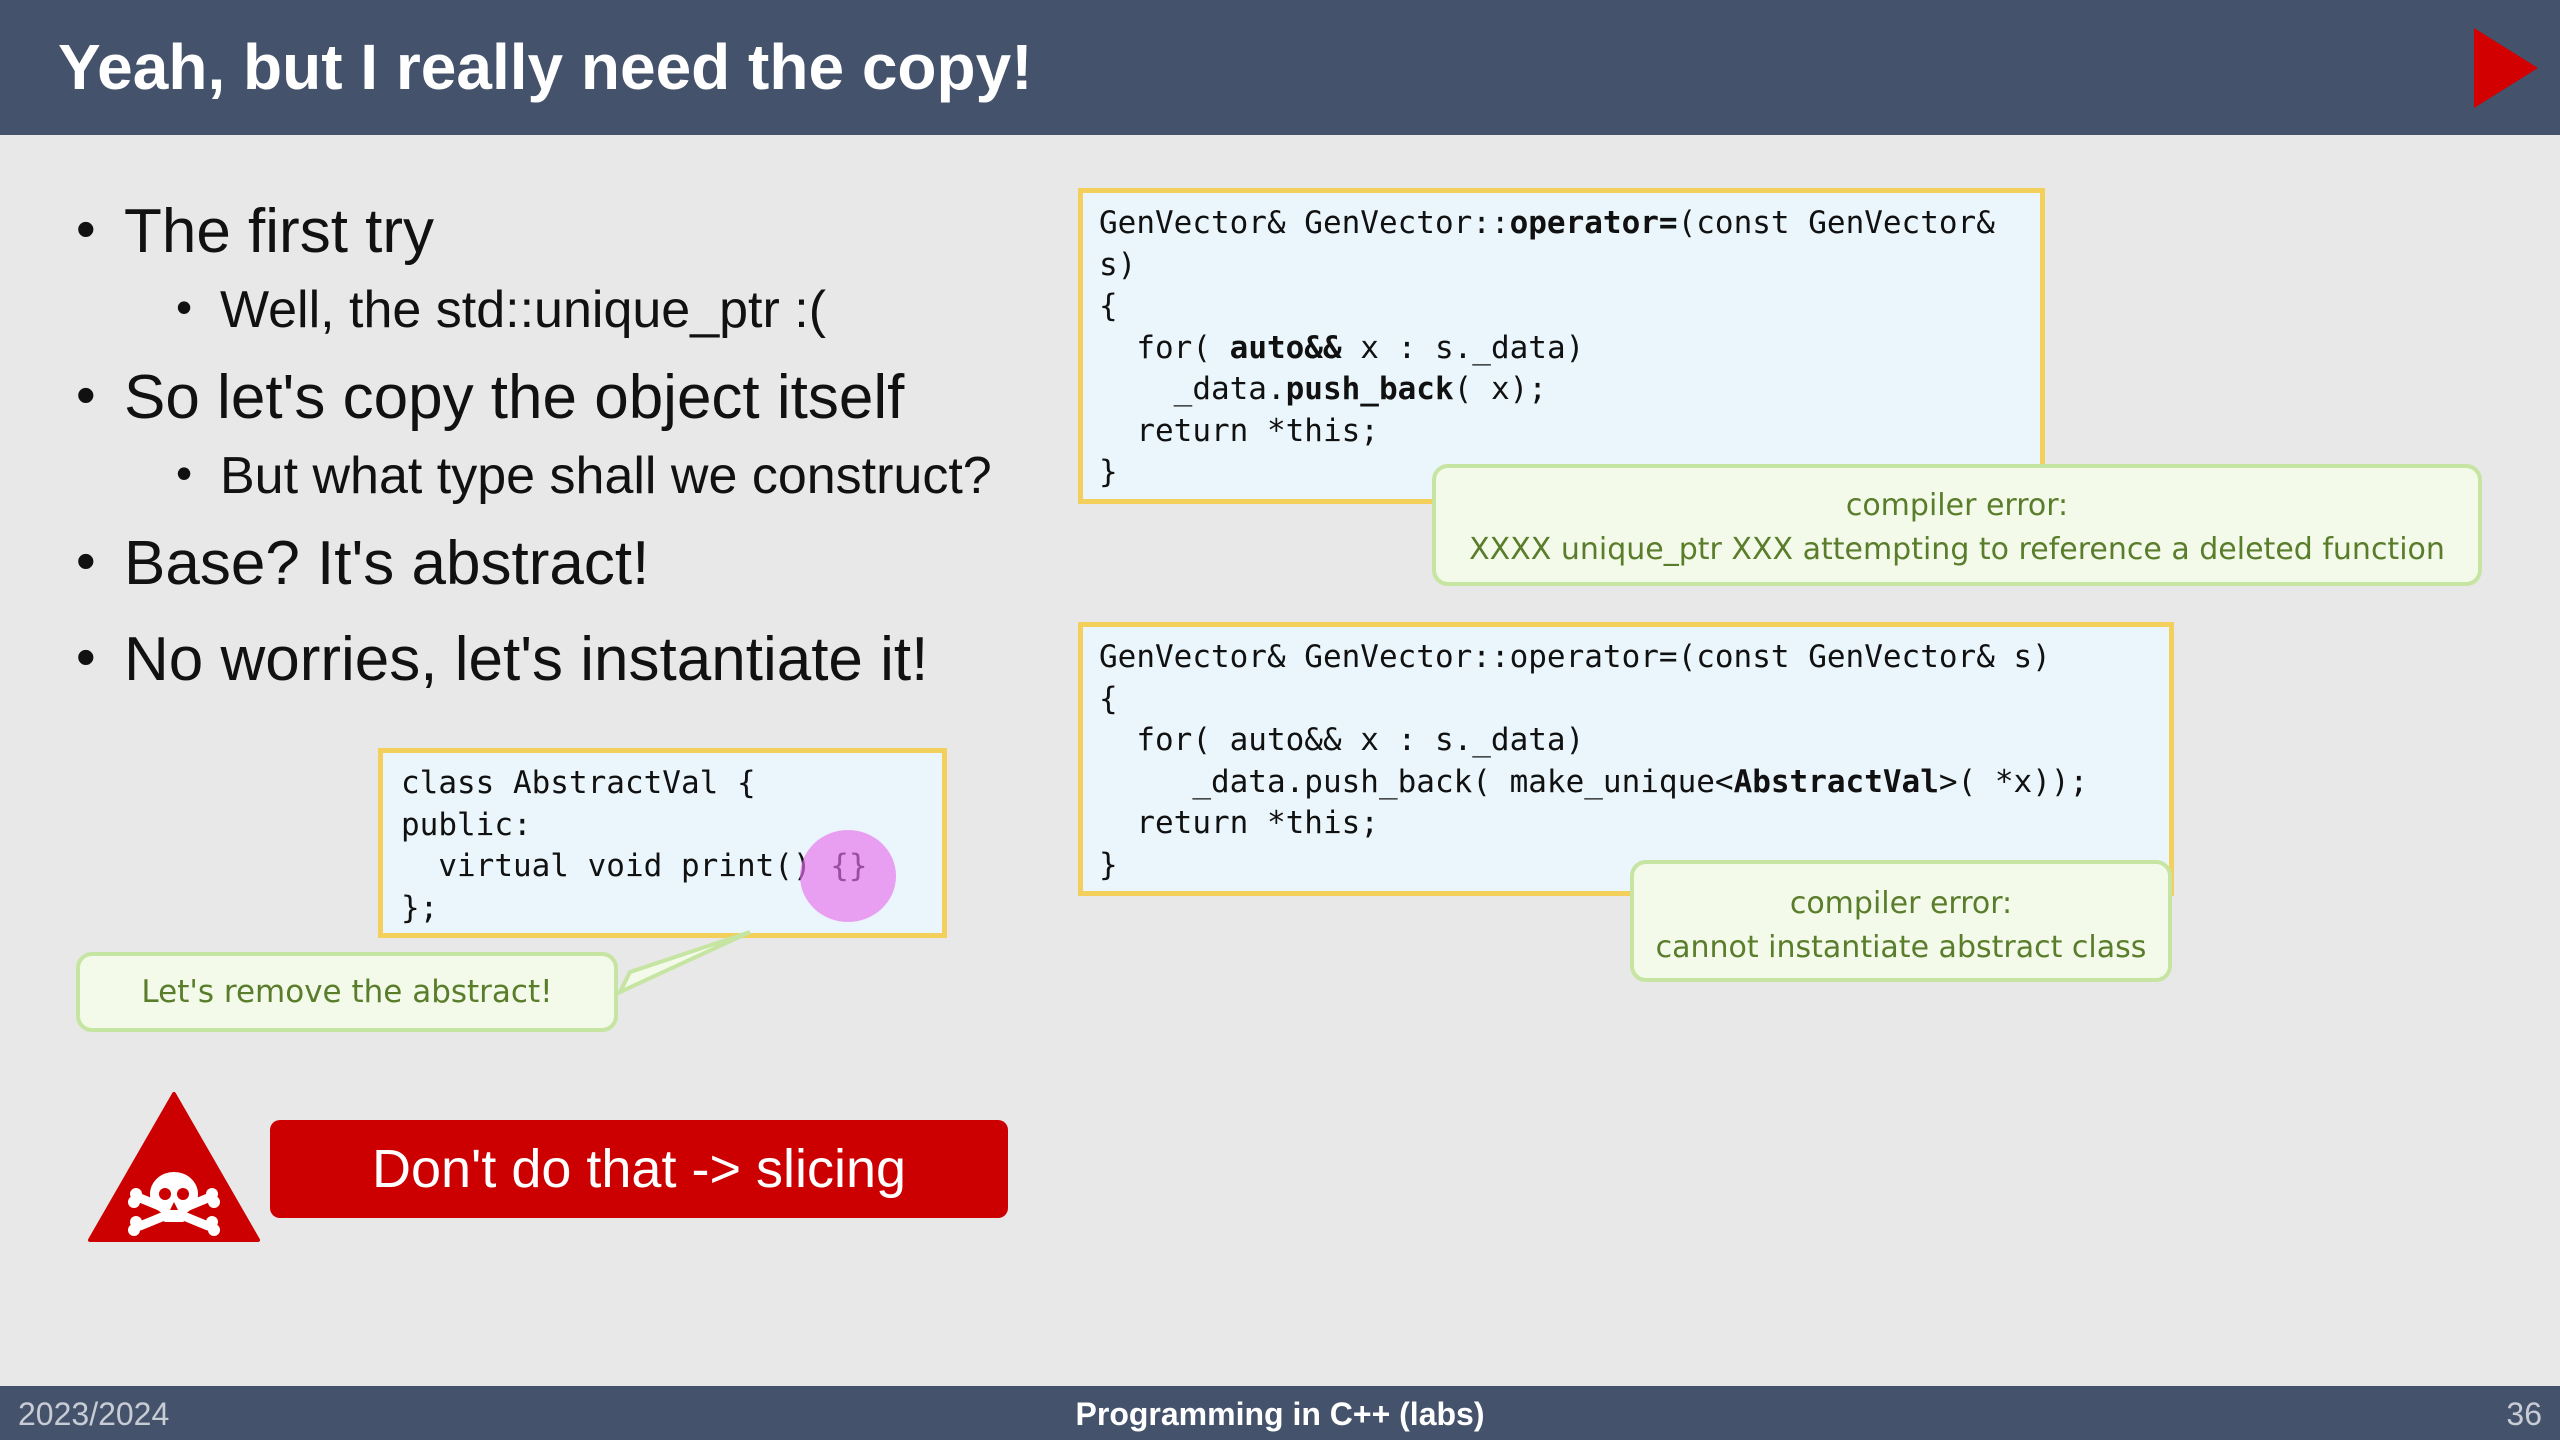 This screenshot has height=1440, width=2560. I want to click on bullet-text: But what type shall we construct?, so click(606, 476).